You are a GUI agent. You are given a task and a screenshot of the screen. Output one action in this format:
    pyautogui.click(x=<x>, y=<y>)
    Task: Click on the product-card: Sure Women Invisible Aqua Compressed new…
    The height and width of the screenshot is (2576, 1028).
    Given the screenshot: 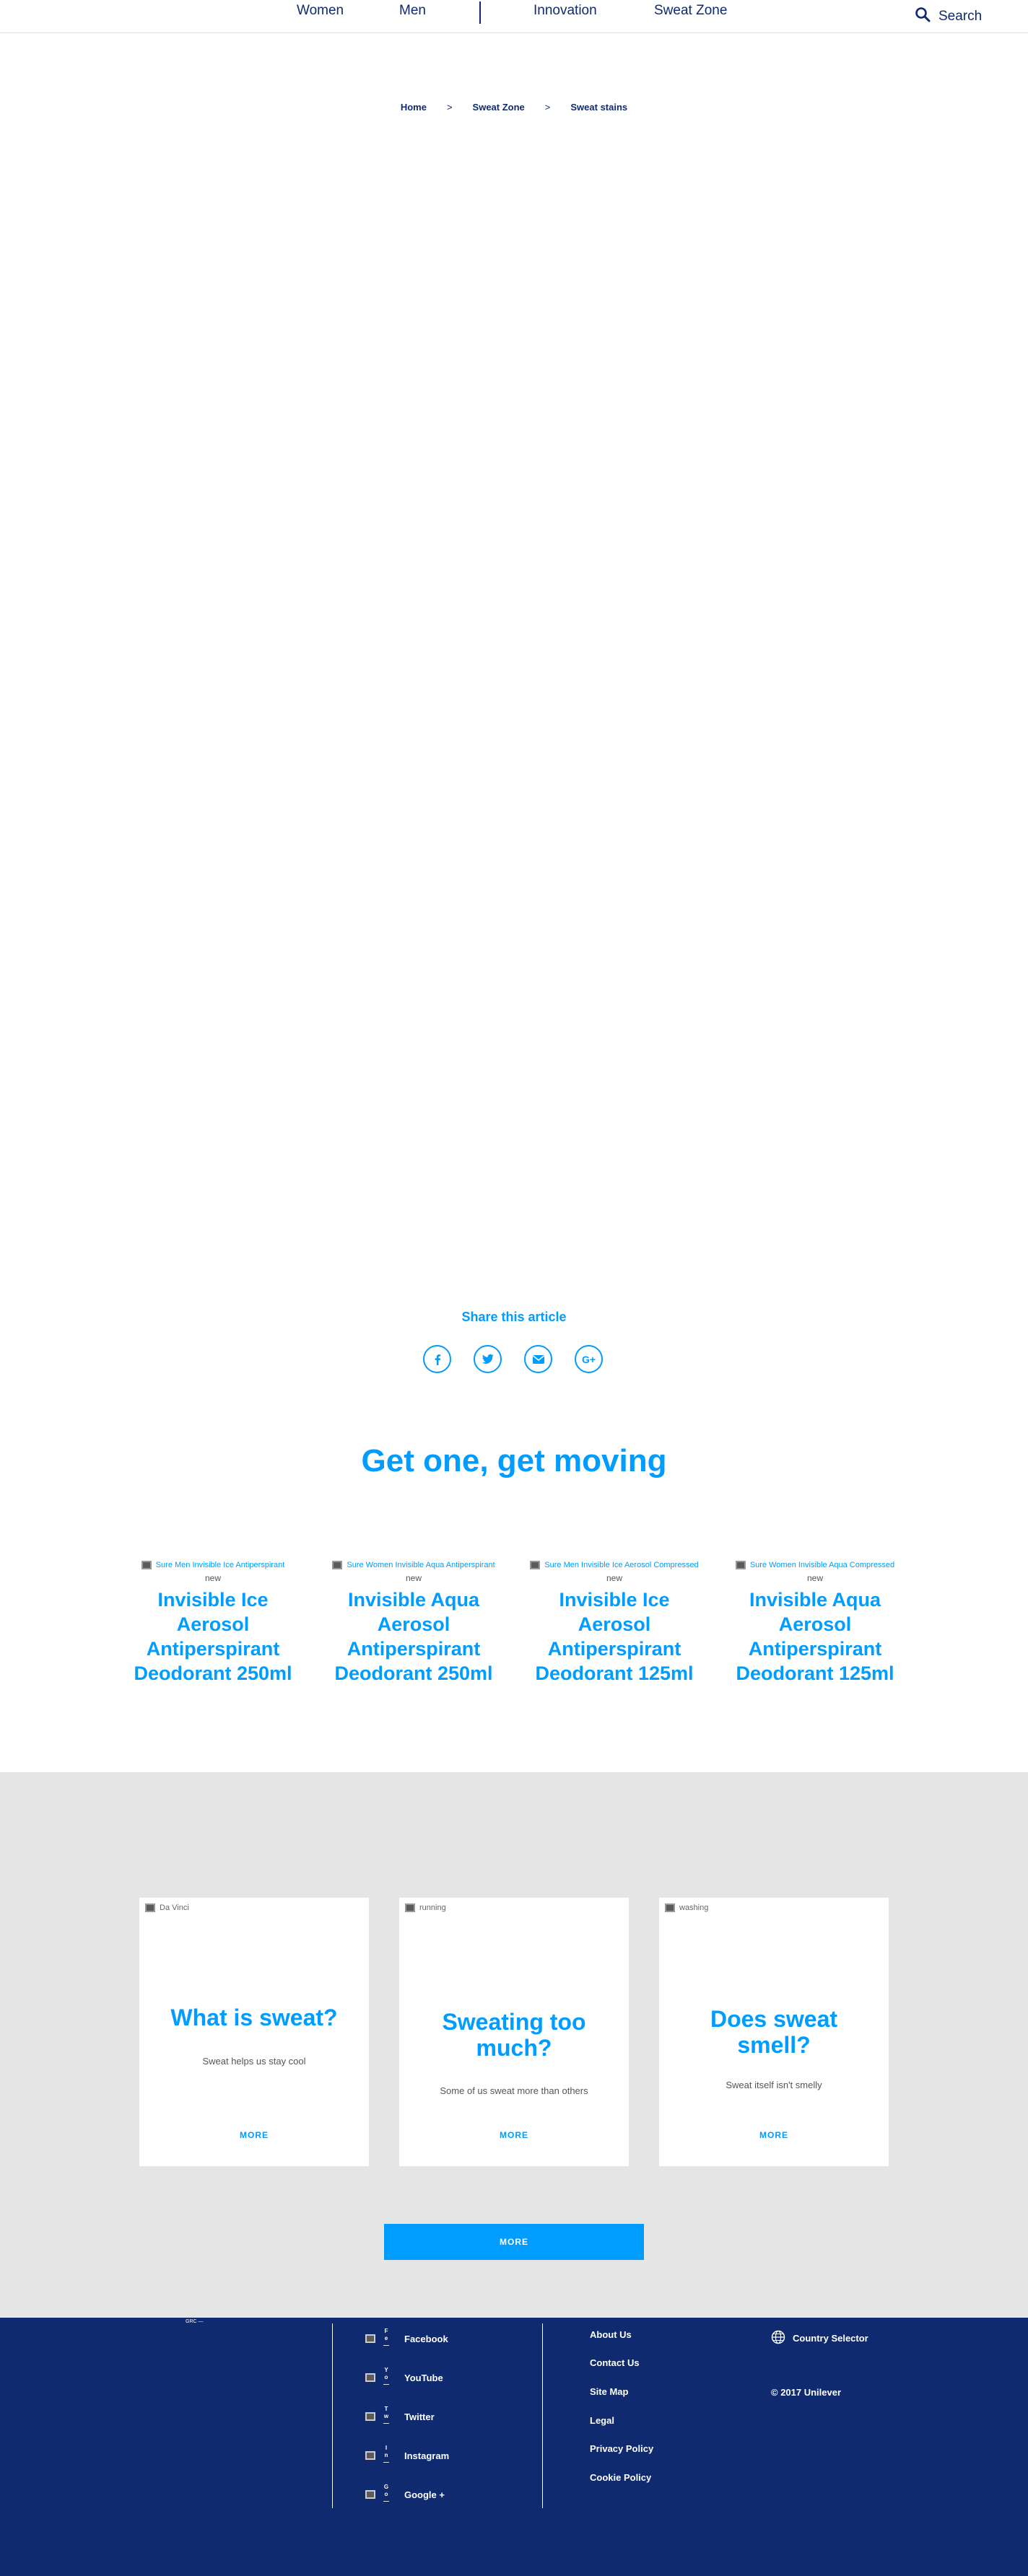 What is the action you would take?
    pyautogui.click(x=815, y=1623)
    